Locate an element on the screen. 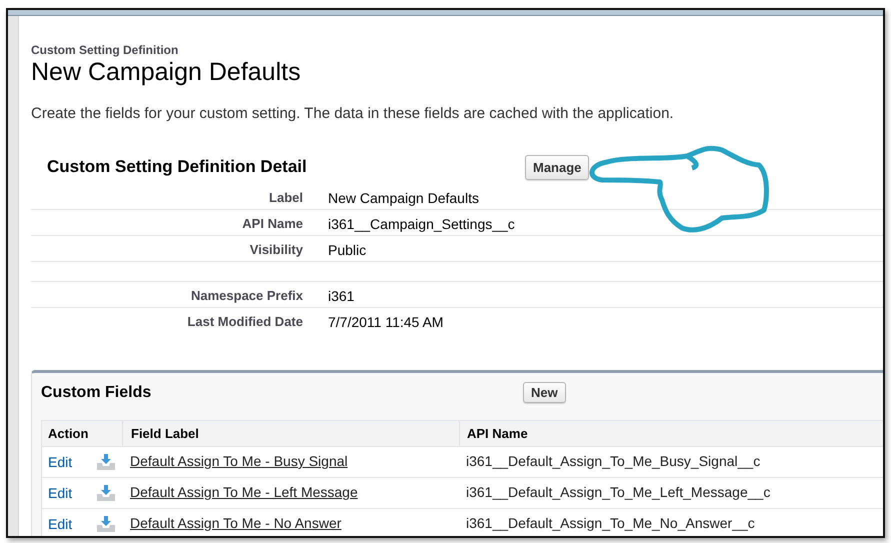 The width and height of the screenshot is (891, 543). column-header: Action is located at coordinates (68, 433).